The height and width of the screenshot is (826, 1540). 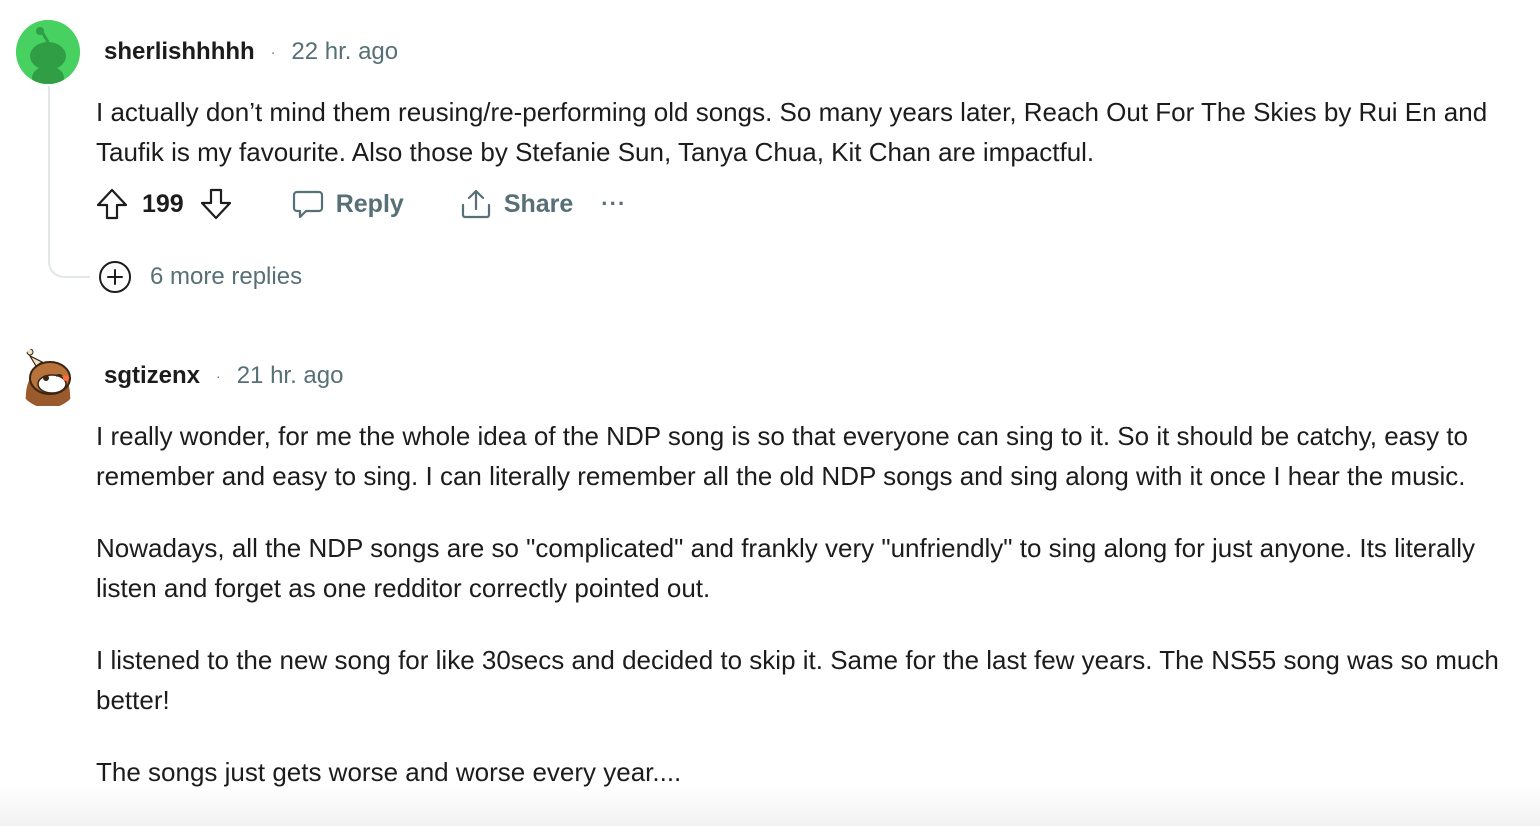 I want to click on comment-meta: sherlishhhhh · 22 hr. ago, so click(x=251, y=52).